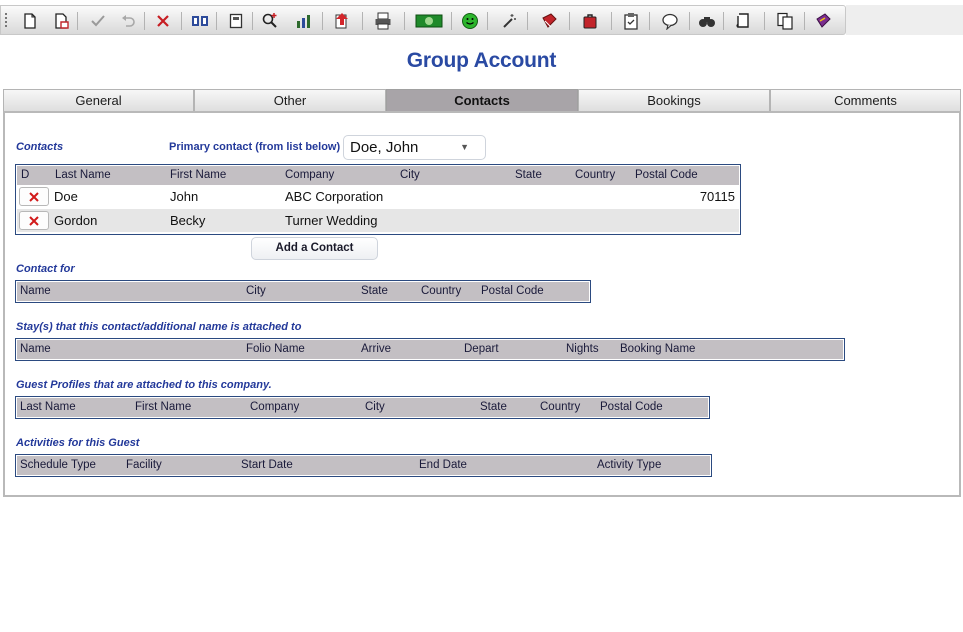 The height and width of the screenshot is (632, 963). What do you see at coordinates (45, 269) in the screenshot?
I see `contact-for-label: Contact for` at bounding box center [45, 269].